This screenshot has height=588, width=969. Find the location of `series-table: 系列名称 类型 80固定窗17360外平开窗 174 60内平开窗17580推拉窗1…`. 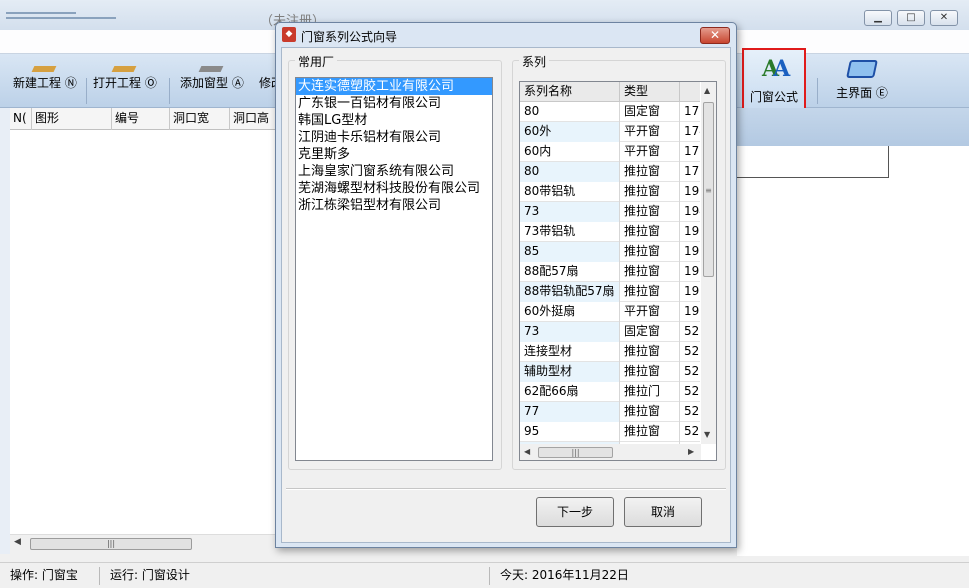

series-table: 系列名称 类型 80固定窗17360外平开窗 174 60内平开窗17580推拉窗1… is located at coordinates (618, 271).